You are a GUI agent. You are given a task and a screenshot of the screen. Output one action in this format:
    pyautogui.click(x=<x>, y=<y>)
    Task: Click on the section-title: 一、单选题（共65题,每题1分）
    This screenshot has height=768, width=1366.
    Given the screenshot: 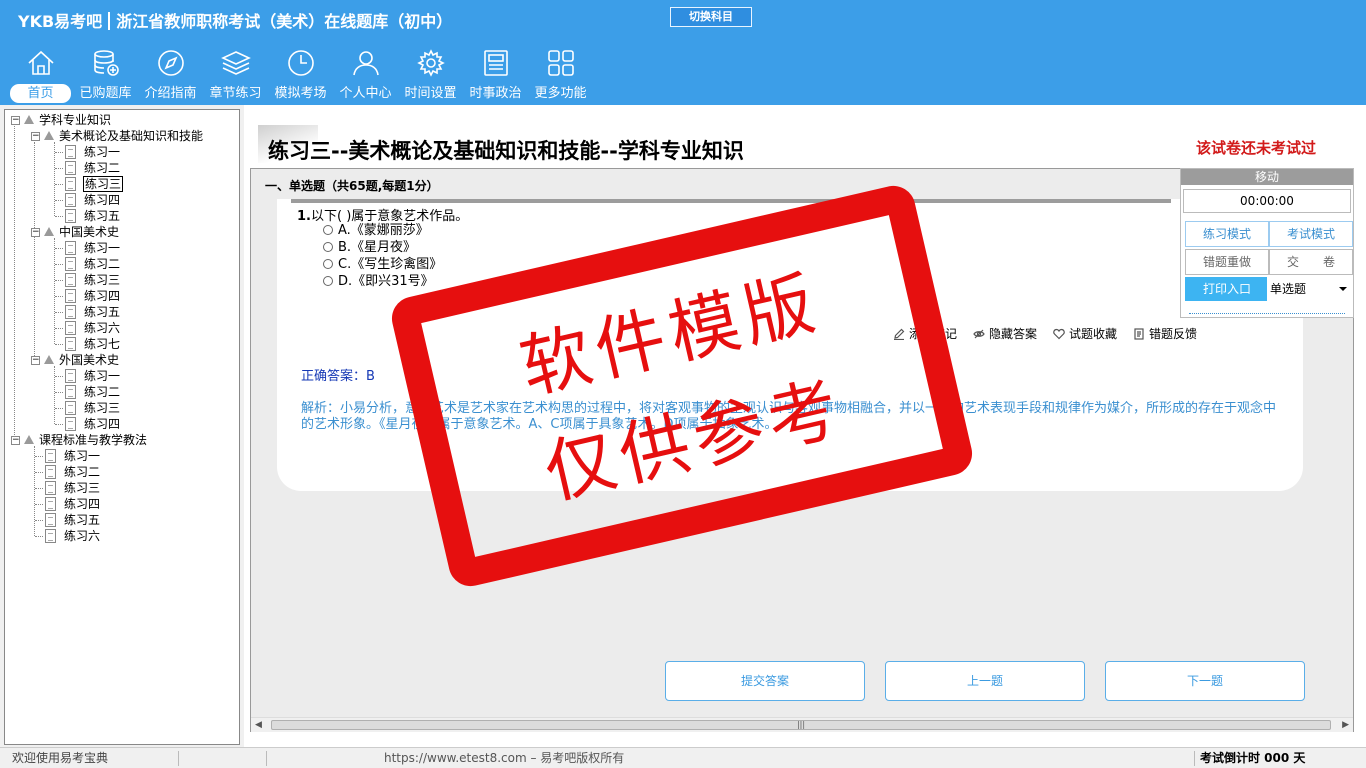 What is the action you would take?
    pyautogui.click(x=352, y=186)
    